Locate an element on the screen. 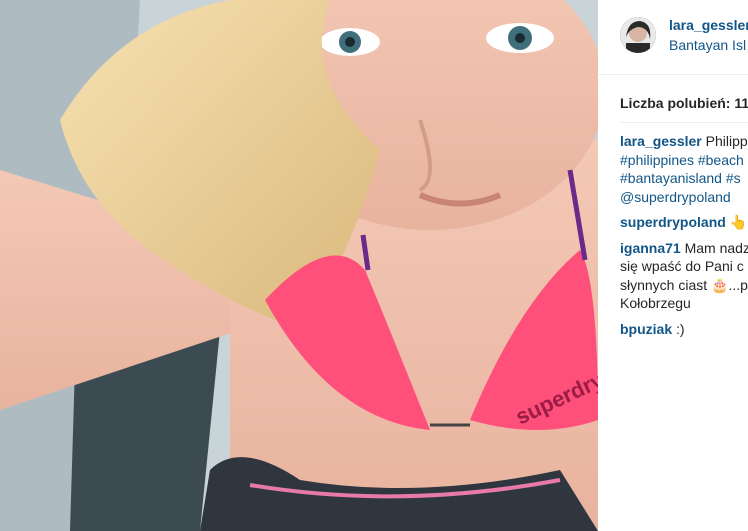 The width and height of the screenshot is (748, 531). avatar is located at coordinates (638, 35).